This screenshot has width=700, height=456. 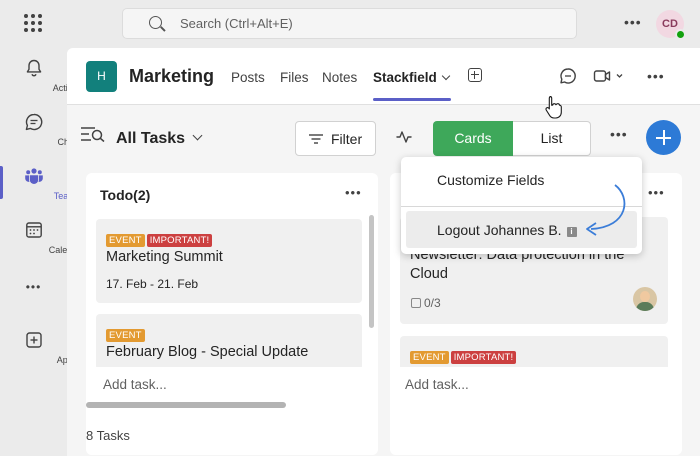 What do you see at coordinates (152, 284) in the screenshot?
I see `card-date: 17. Feb - 21. Feb` at bounding box center [152, 284].